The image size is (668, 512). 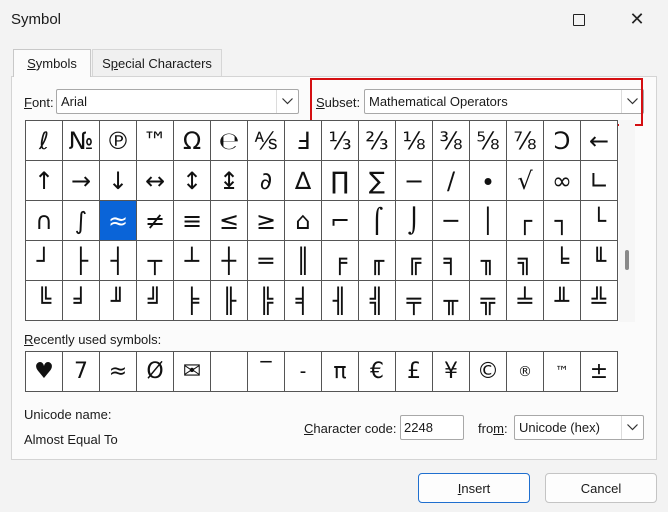 What do you see at coordinates (377, 141) in the screenshot?
I see `symbol-cell: ⅔` at bounding box center [377, 141].